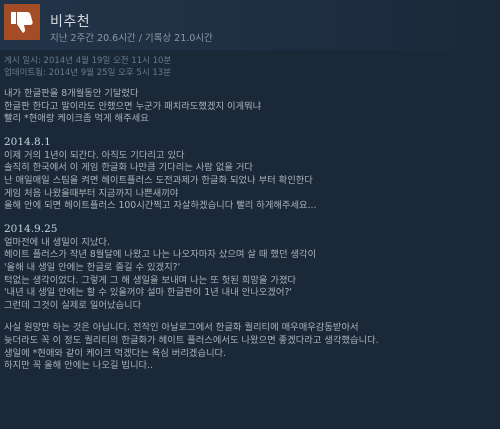  Describe the element at coordinates (131, 38) in the screenshot. I see `playtime-hours: 지난 2주간 20.6시간 / 기록상 21.0시간` at that location.